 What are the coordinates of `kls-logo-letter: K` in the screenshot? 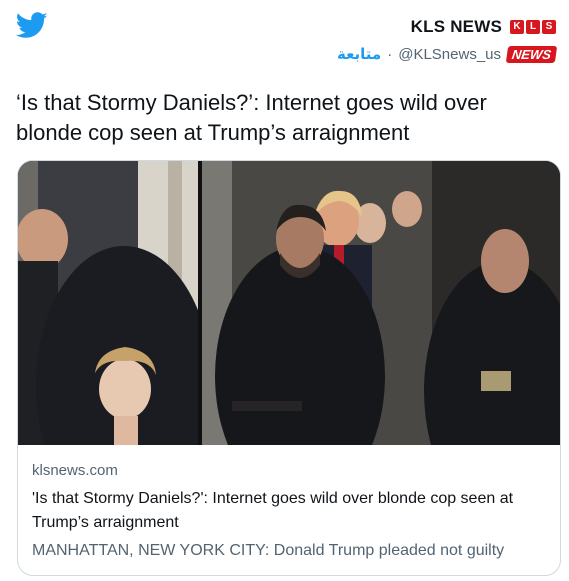 It's located at (517, 27).